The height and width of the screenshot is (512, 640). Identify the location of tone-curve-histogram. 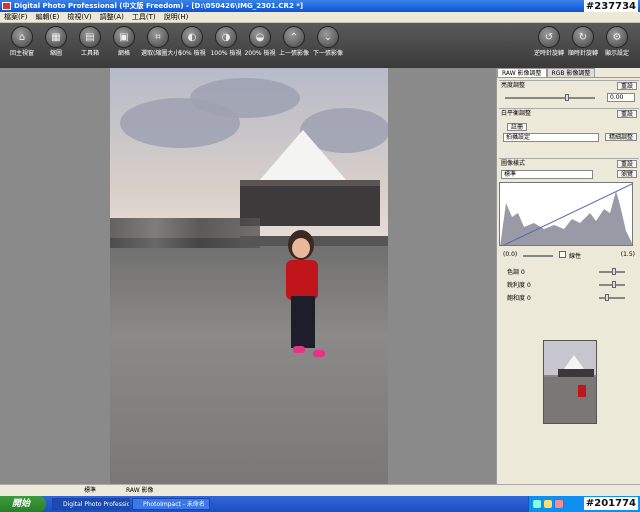
(566, 214).